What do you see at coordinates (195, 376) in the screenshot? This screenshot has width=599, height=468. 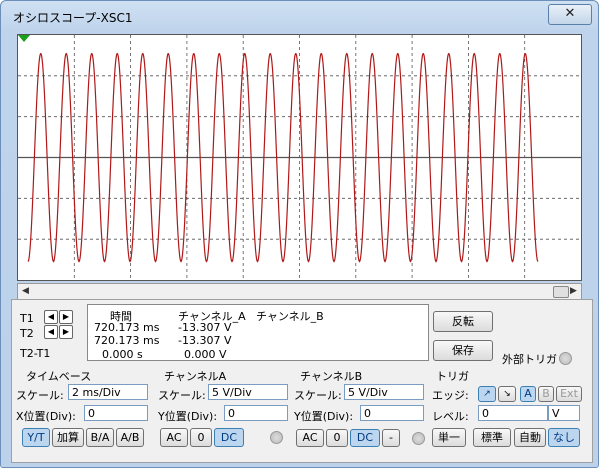 I see `channel-a-title: チャンネルA` at bounding box center [195, 376].